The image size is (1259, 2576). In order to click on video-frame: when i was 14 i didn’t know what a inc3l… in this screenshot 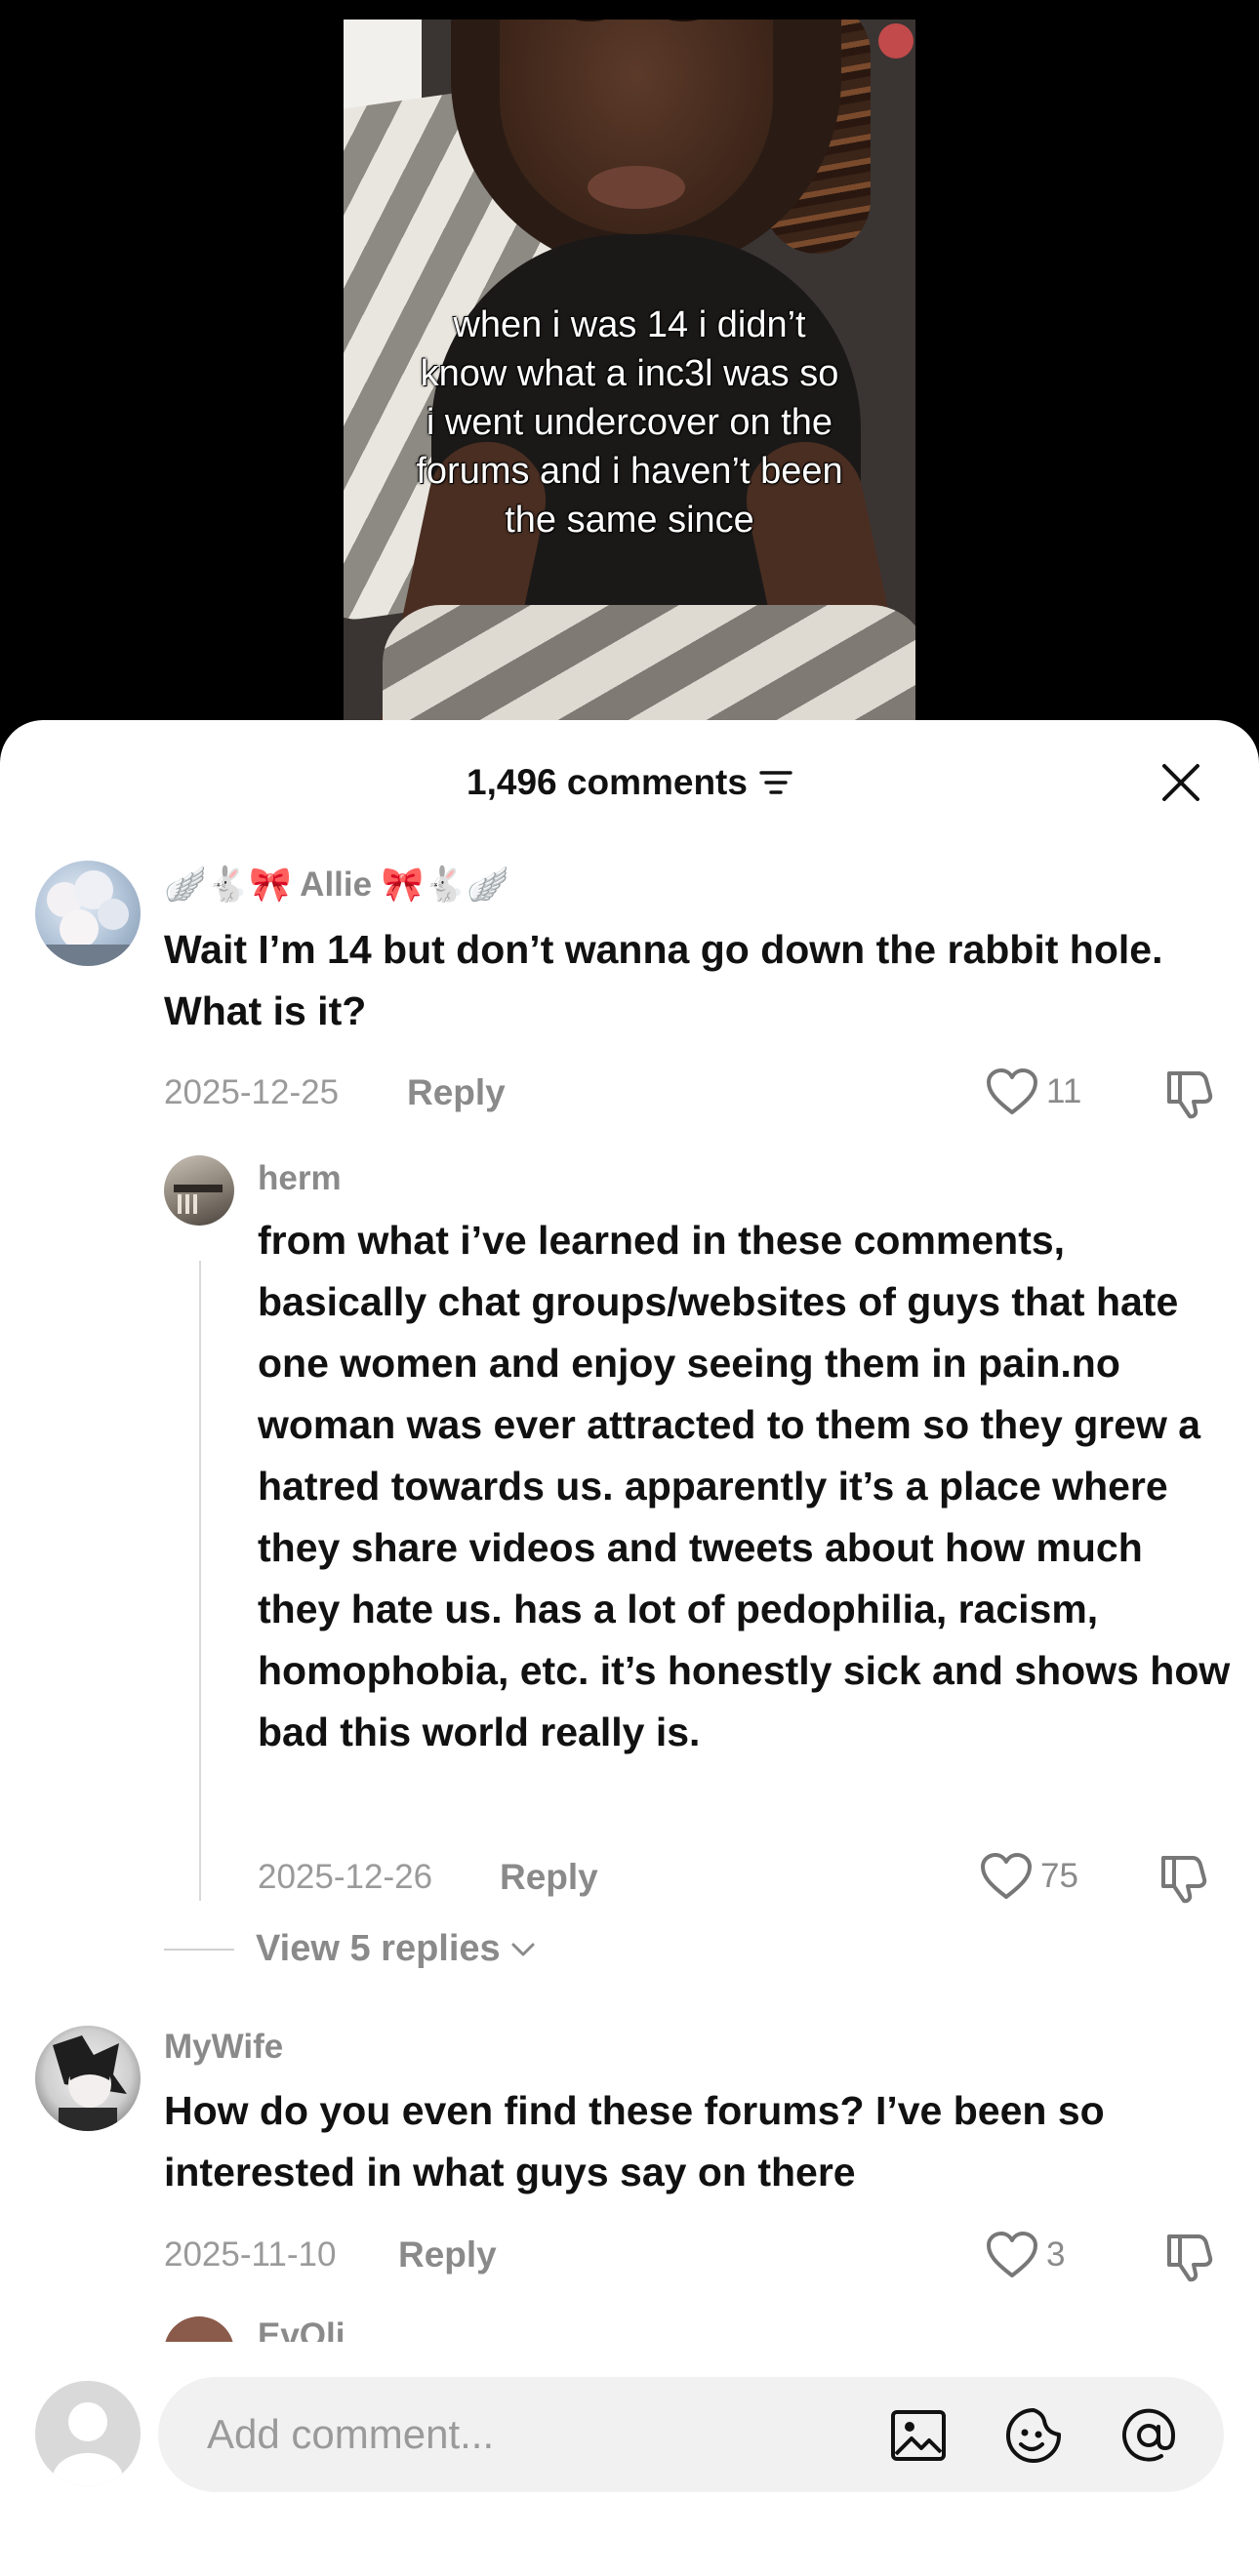, I will do `click(629, 381)`.